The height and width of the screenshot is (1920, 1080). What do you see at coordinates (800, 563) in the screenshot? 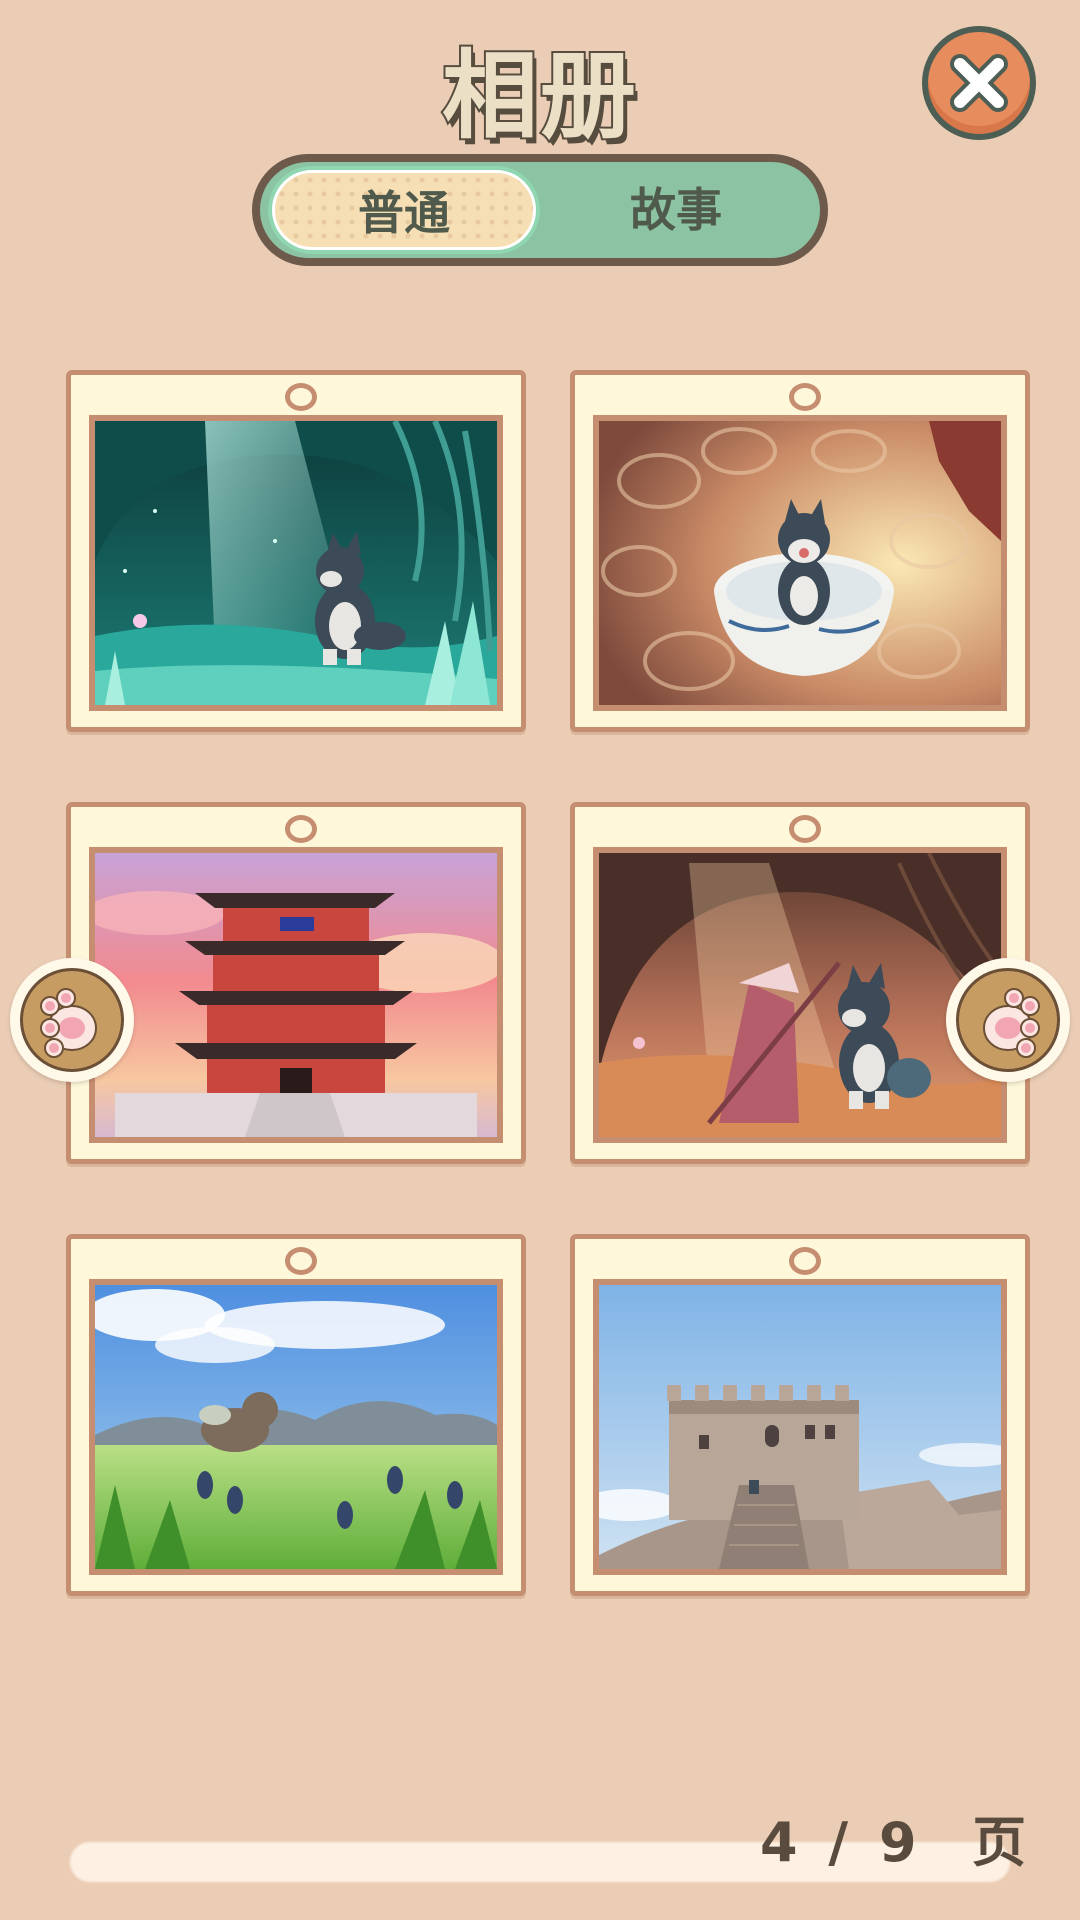
I see `photo-bowl` at bounding box center [800, 563].